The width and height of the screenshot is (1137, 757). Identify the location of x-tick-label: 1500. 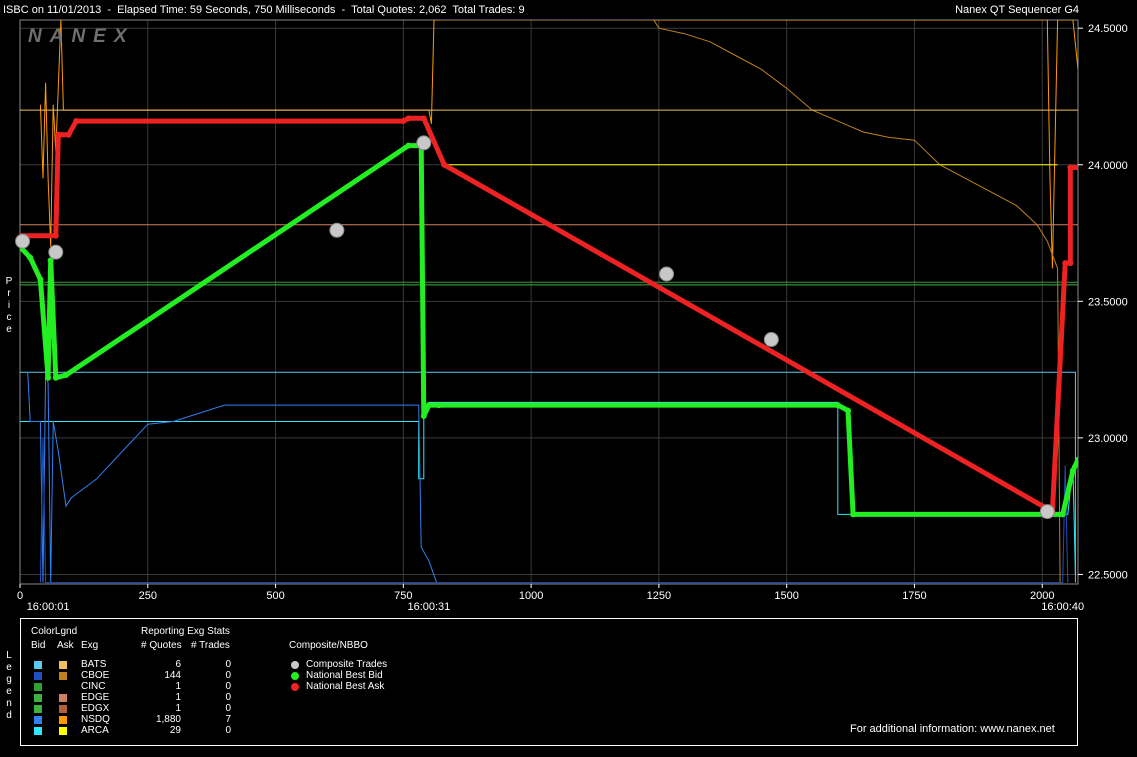
(786, 596).